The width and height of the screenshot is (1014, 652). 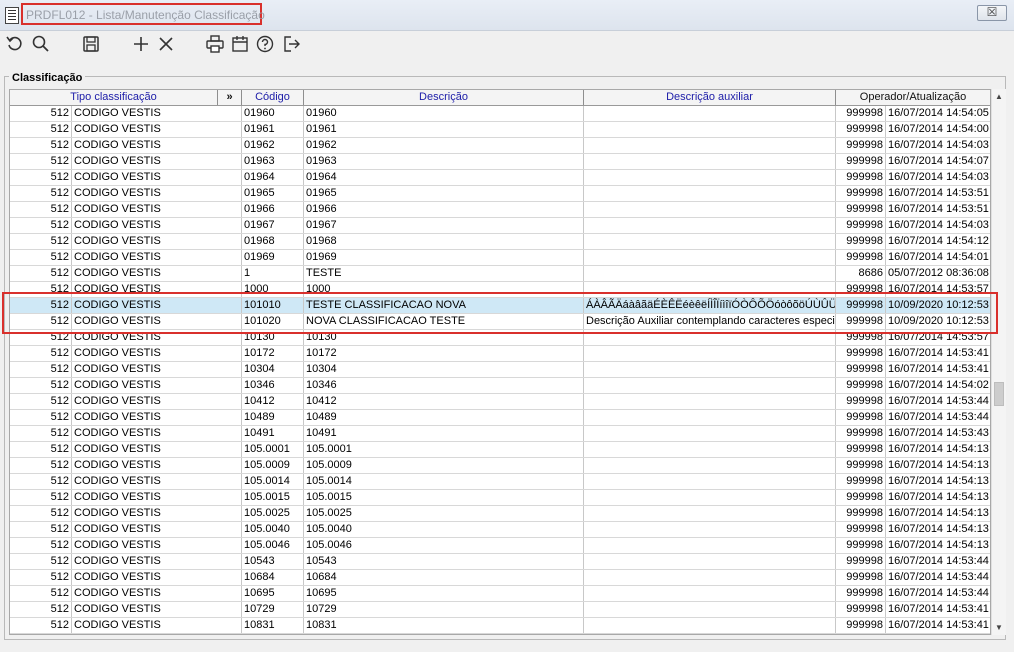 I want to click on header-tipo-classificacao: Tipo classificação, so click(x=114, y=97).